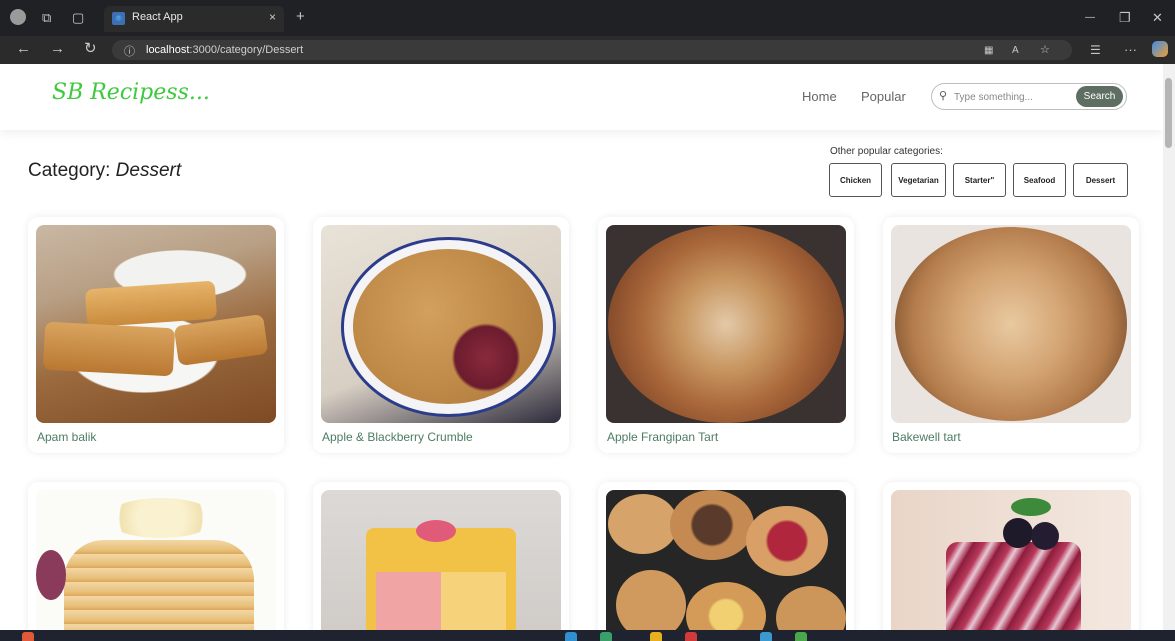  I want to click on recipe-card: Bakewell tart, so click(1011, 335).